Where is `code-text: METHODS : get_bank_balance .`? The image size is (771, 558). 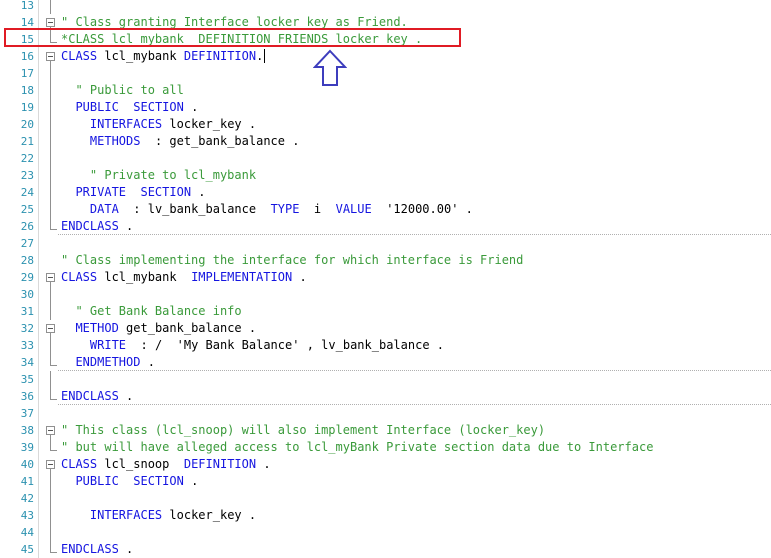
code-text: METHODS : get_bank_balance . is located at coordinates (194, 141).